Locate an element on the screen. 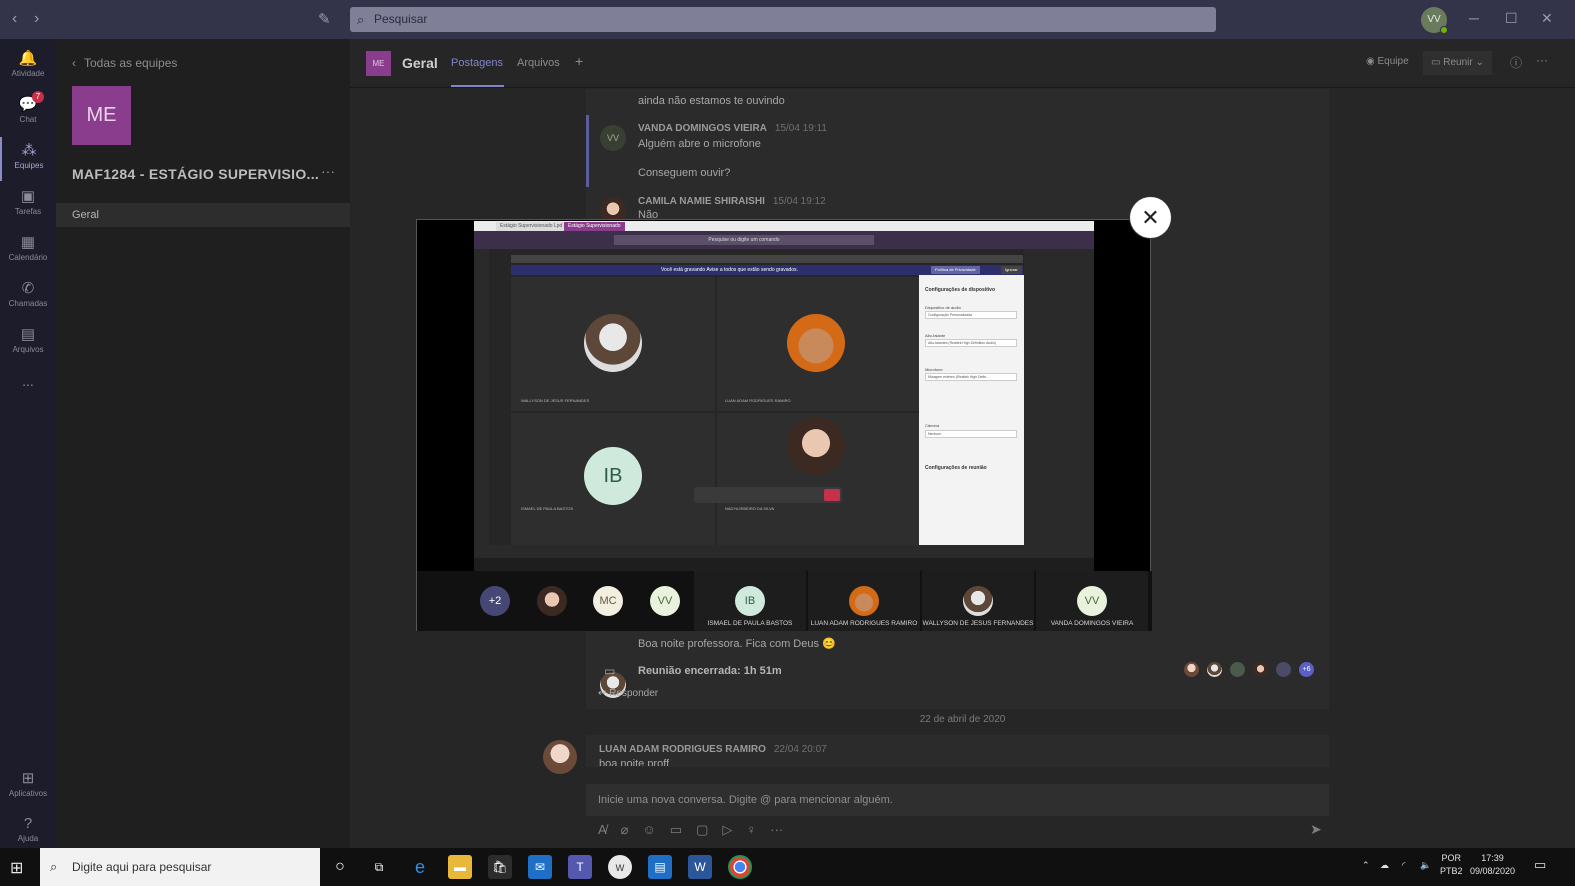 The height and width of the screenshot is (886, 1575). rail-item-files: ▤ Arquivos is located at coordinates (28, 343).